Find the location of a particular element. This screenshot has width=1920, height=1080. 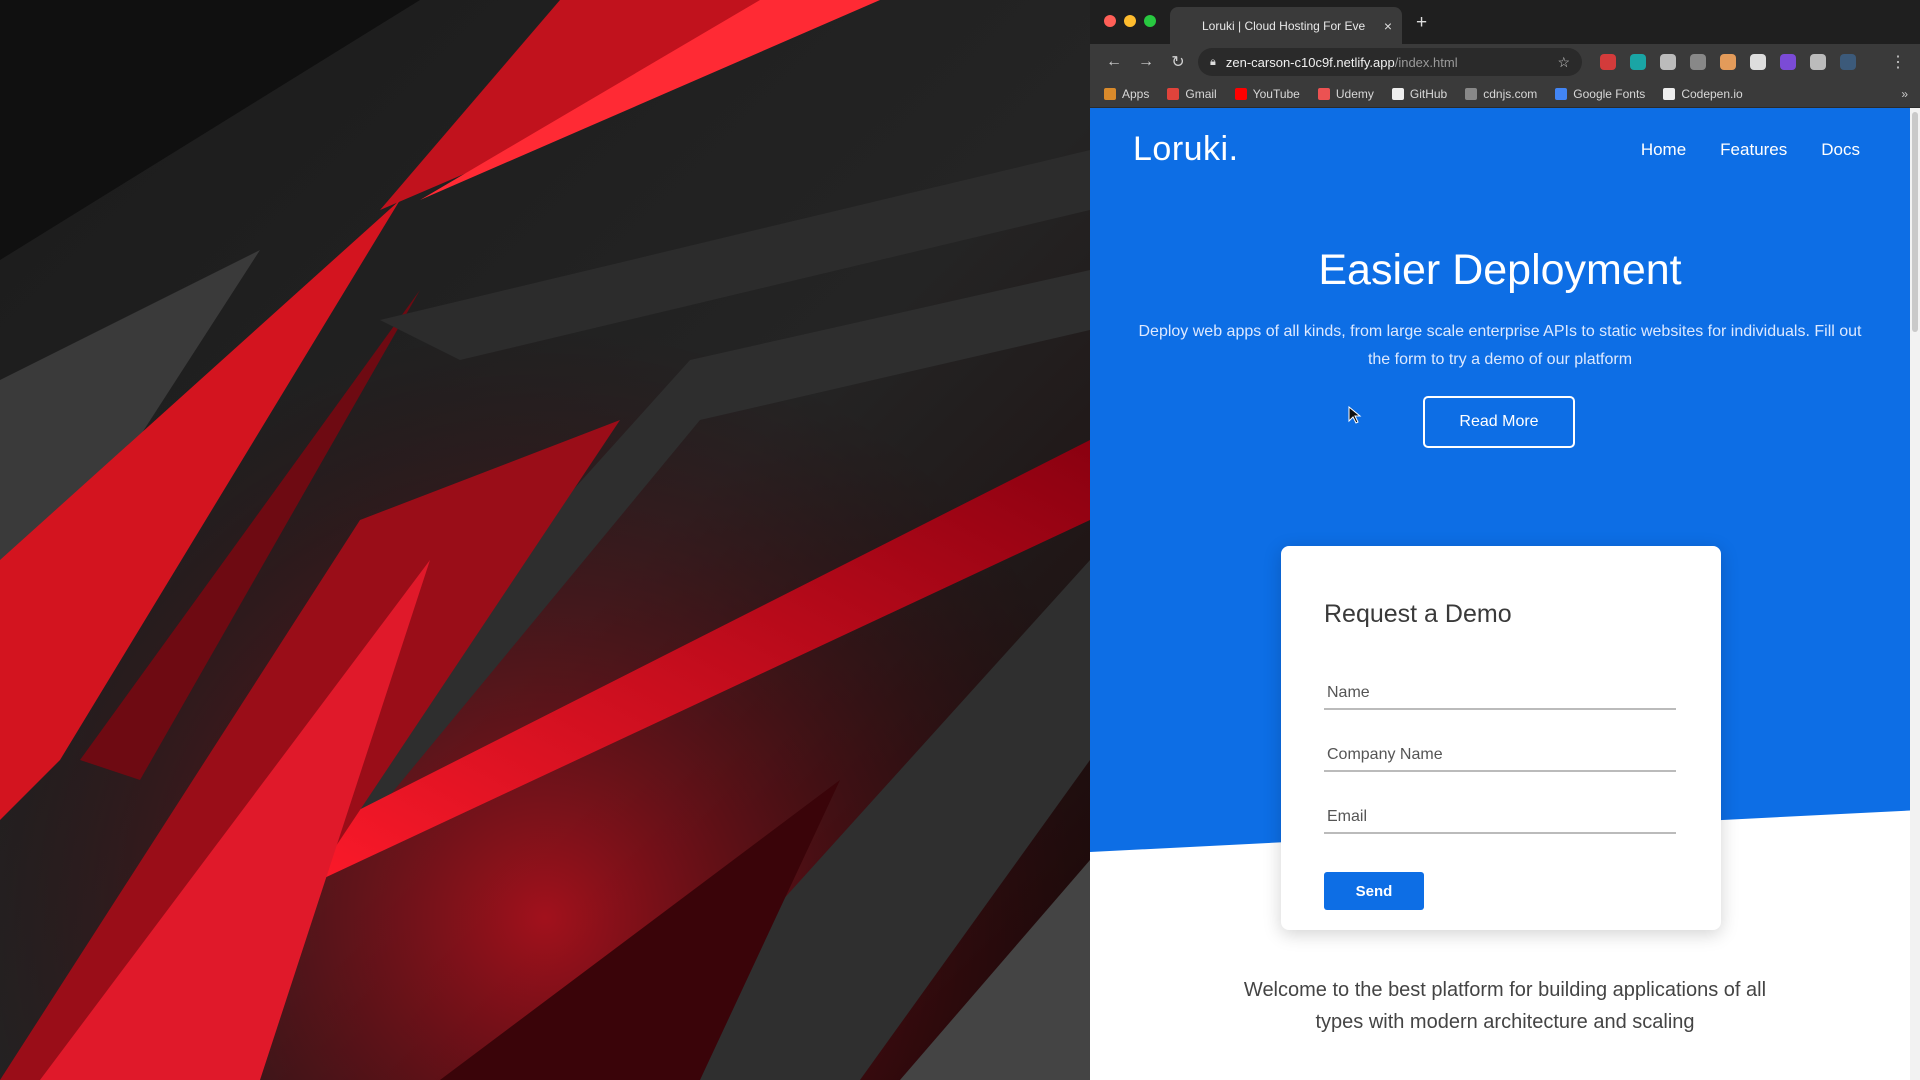

mouse-cursor-icon is located at coordinates (1355, 415).